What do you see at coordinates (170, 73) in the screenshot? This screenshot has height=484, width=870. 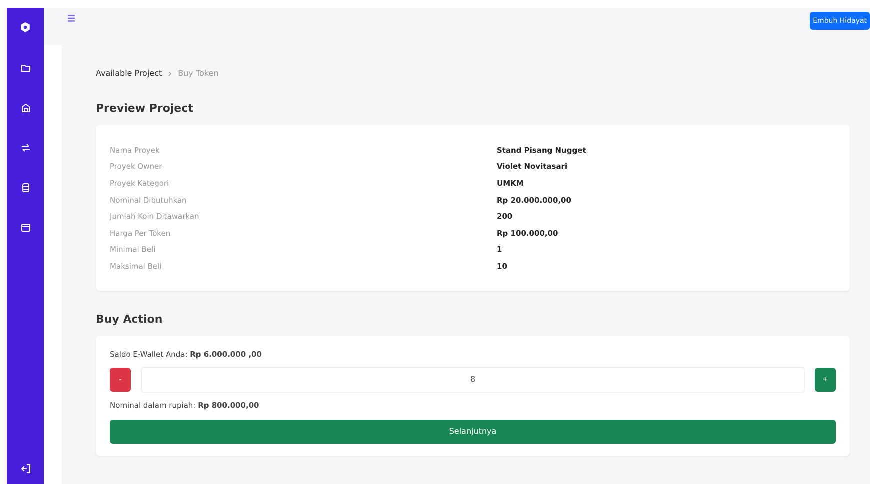 I see `chevron-icon` at bounding box center [170, 73].